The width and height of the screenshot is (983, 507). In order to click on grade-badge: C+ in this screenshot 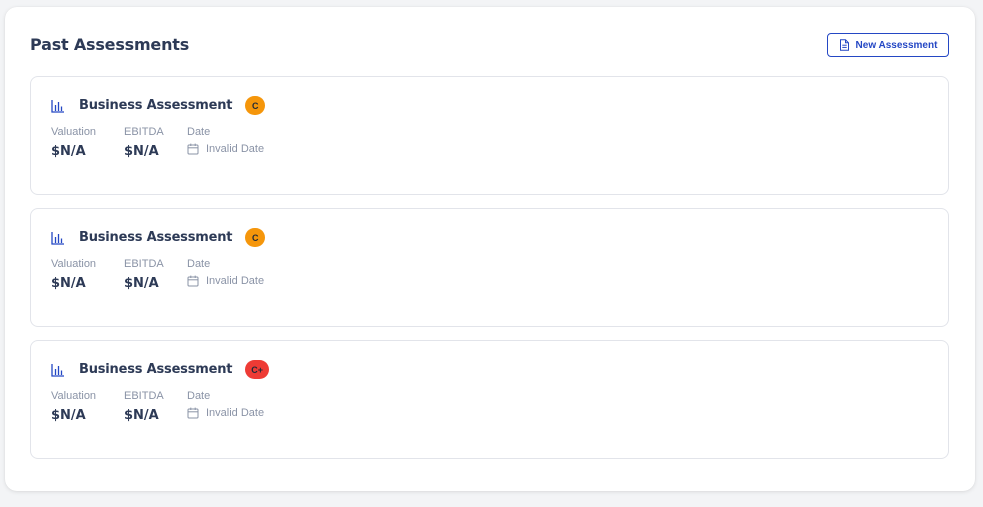, I will do `click(257, 369)`.